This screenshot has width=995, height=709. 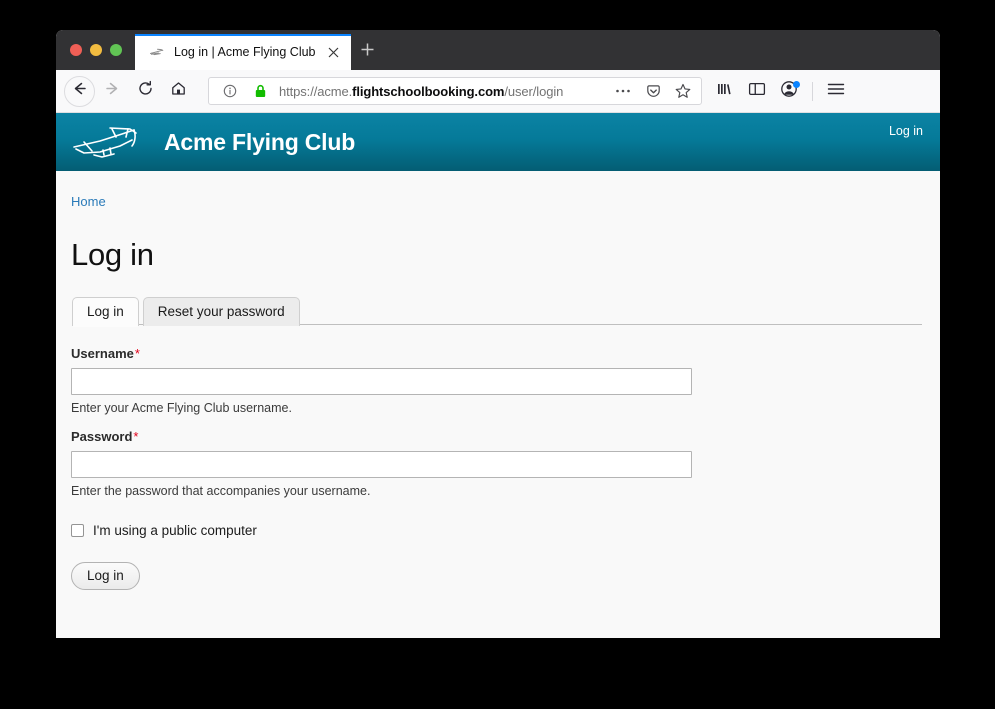 I want to click on site-title: Acme Flying Club, so click(x=260, y=141).